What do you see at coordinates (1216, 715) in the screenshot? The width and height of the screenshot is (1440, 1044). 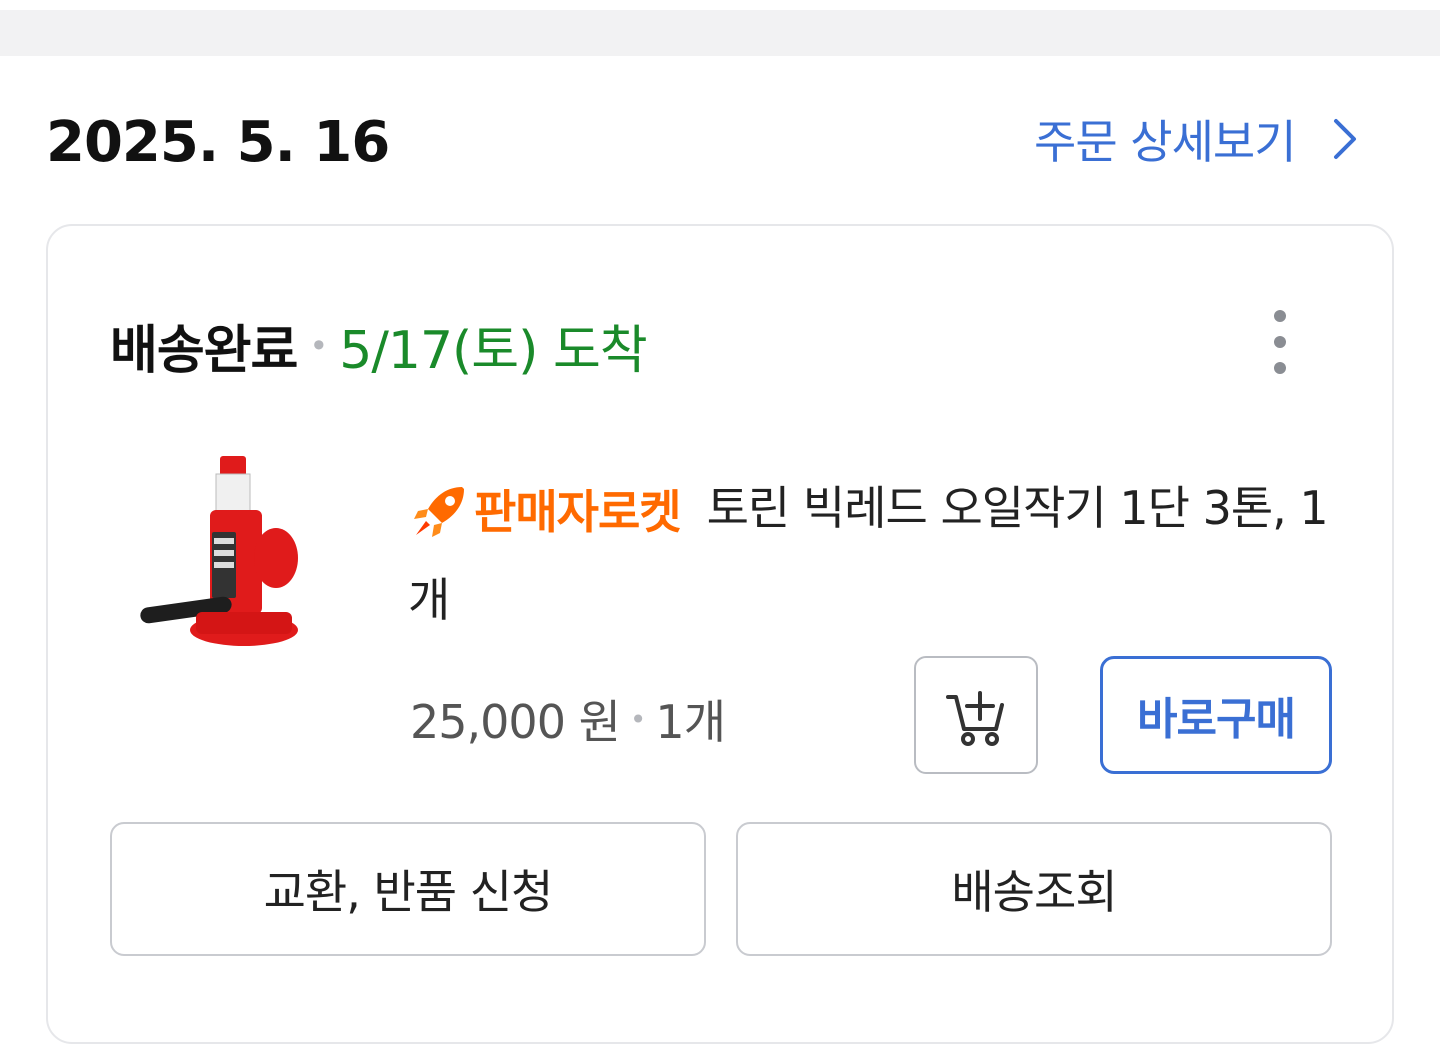 I see `buy-now-button: 바로구매` at bounding box center [1216, 715].